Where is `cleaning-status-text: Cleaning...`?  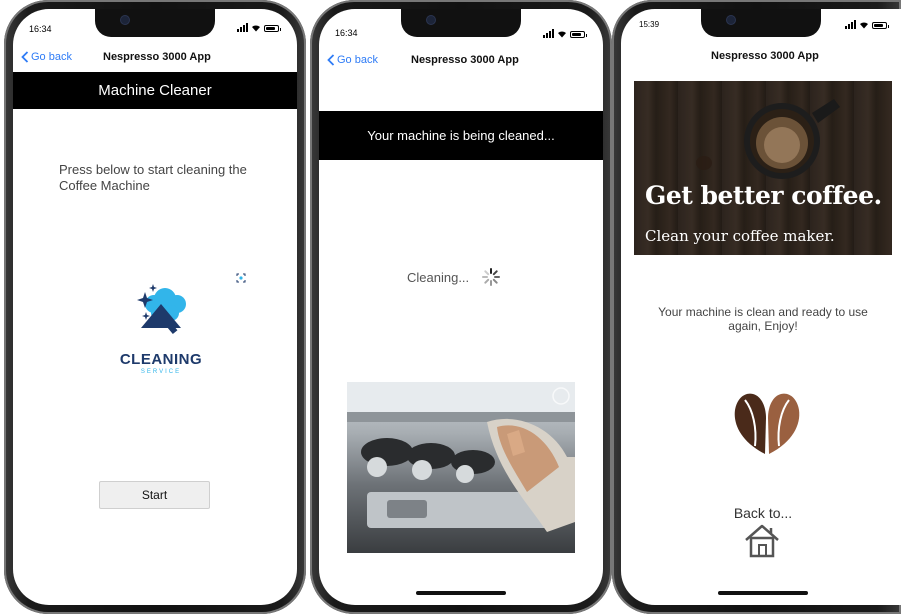 cleaning-status-text: Cleaning... is located at coordinates (438, 277).